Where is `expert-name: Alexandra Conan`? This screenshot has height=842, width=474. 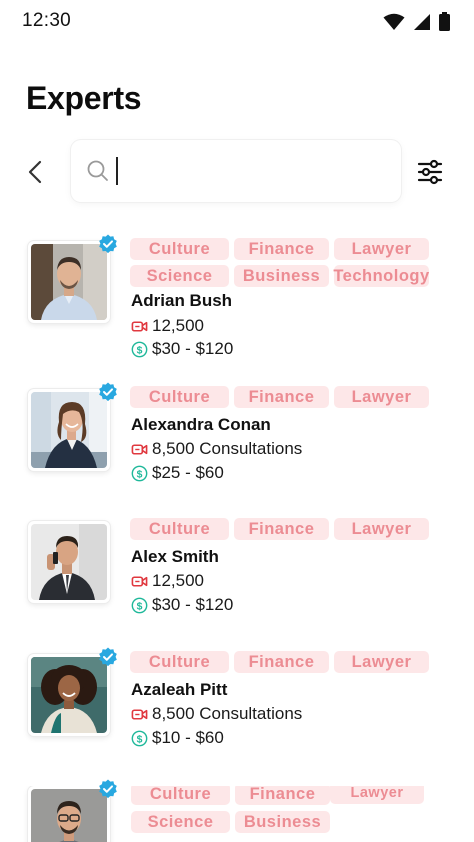 expert-name: Alexandra Conan is located at coordinates (201, 424).